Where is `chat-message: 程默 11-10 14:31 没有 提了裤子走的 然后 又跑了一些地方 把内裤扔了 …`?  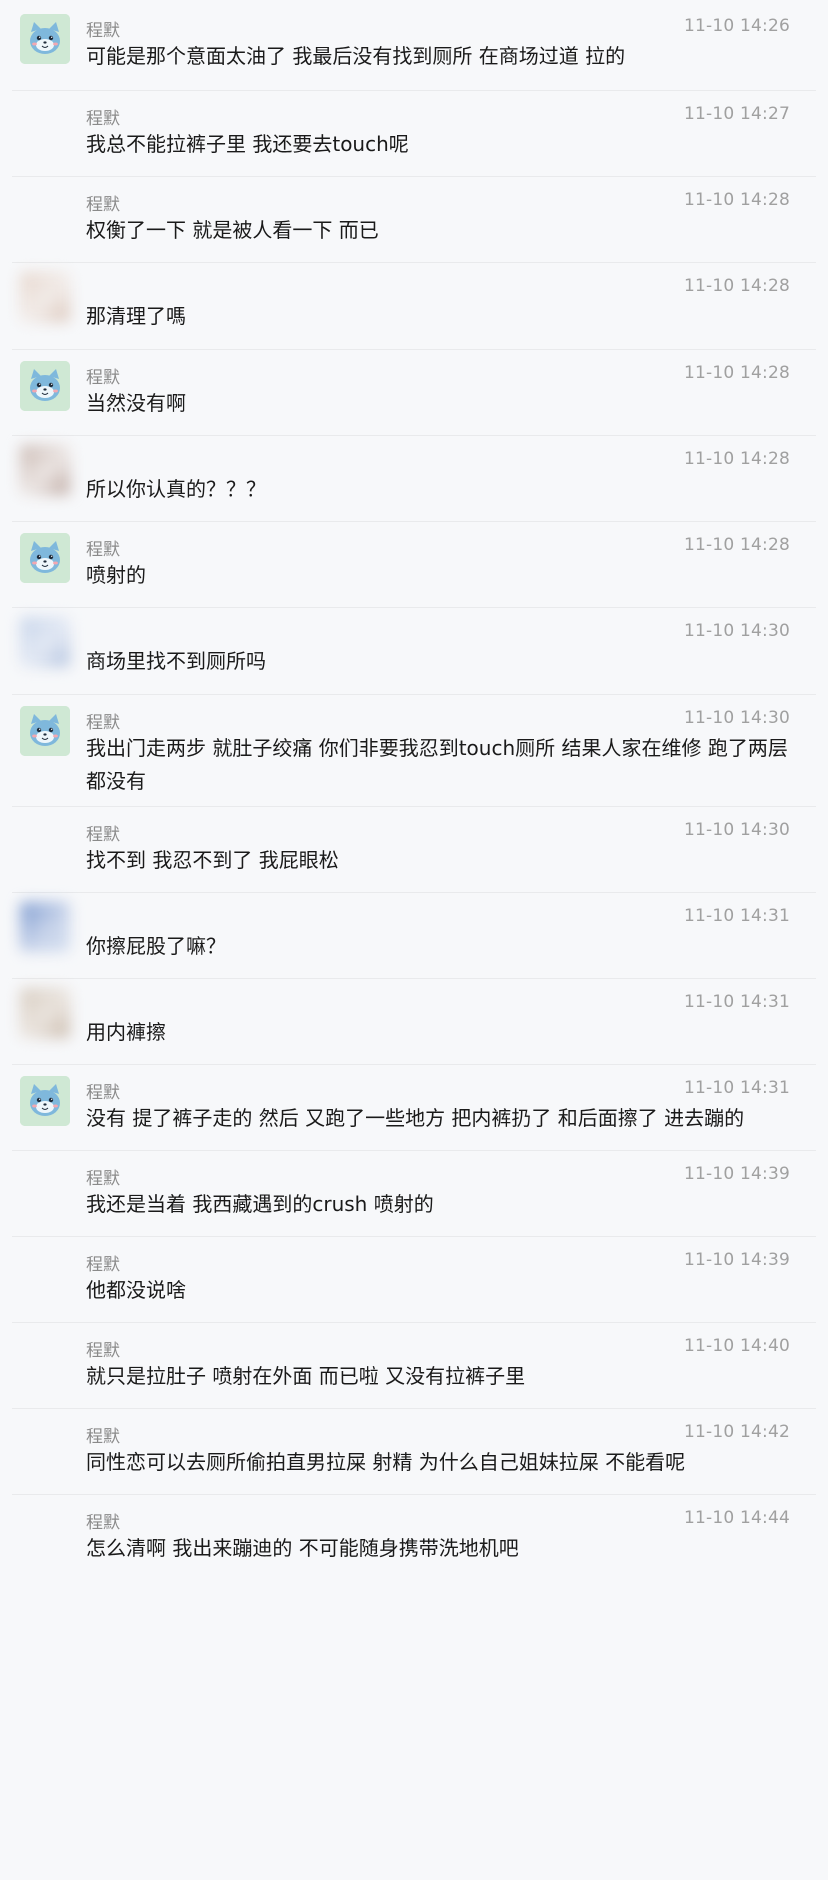
chat-message: 程默 11-10 14:31 没有 提了裤子走的 然后 又跑了一些地方 把内裤扔了 … is located at coordinates (414, 1107).